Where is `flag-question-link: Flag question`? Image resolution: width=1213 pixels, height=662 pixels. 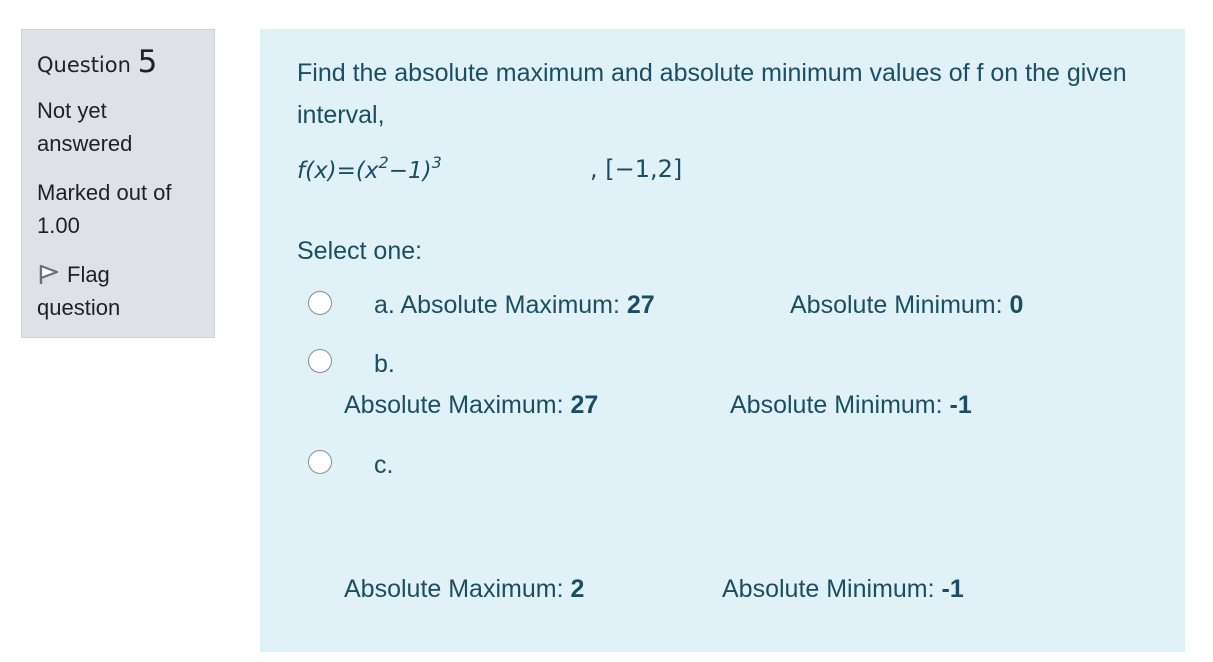
flag-question-link: Flag question is located at coordinates (118, 291).